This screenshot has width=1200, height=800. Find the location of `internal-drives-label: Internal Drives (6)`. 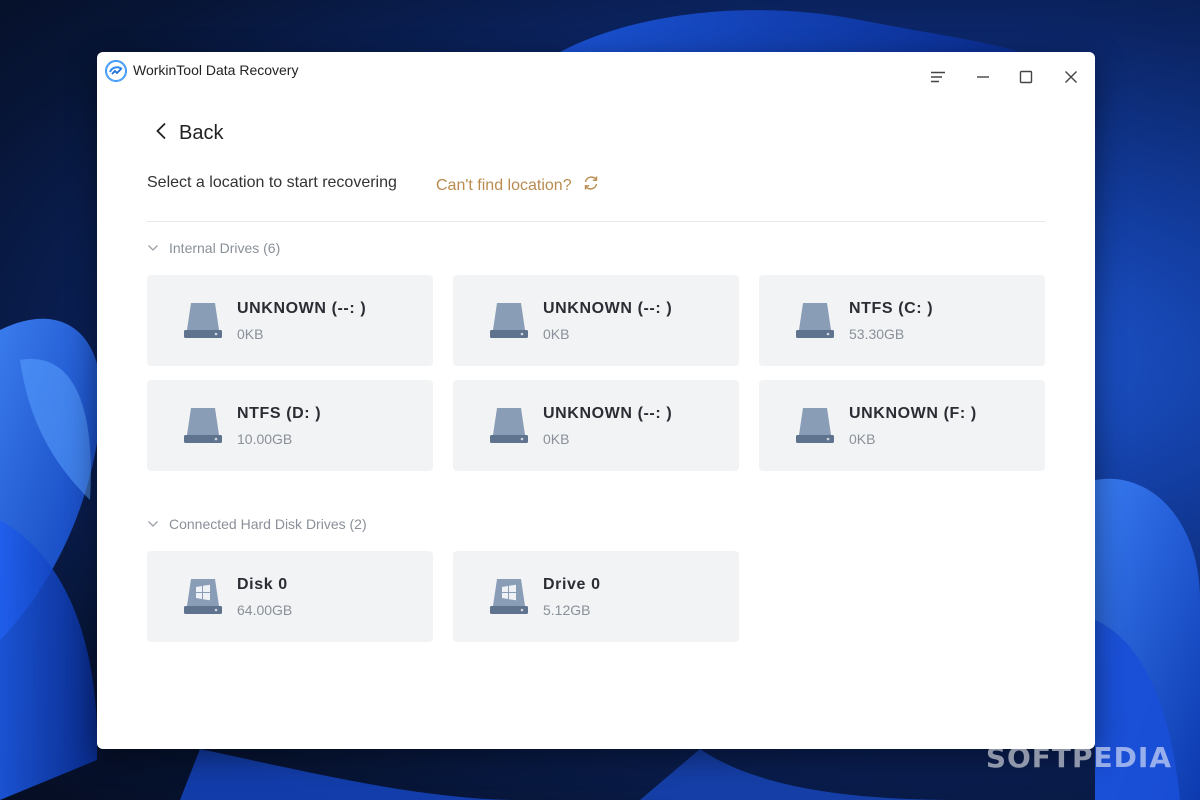

internal-drives-label: Internal Drives (6) is located at coordinates (225, 248).